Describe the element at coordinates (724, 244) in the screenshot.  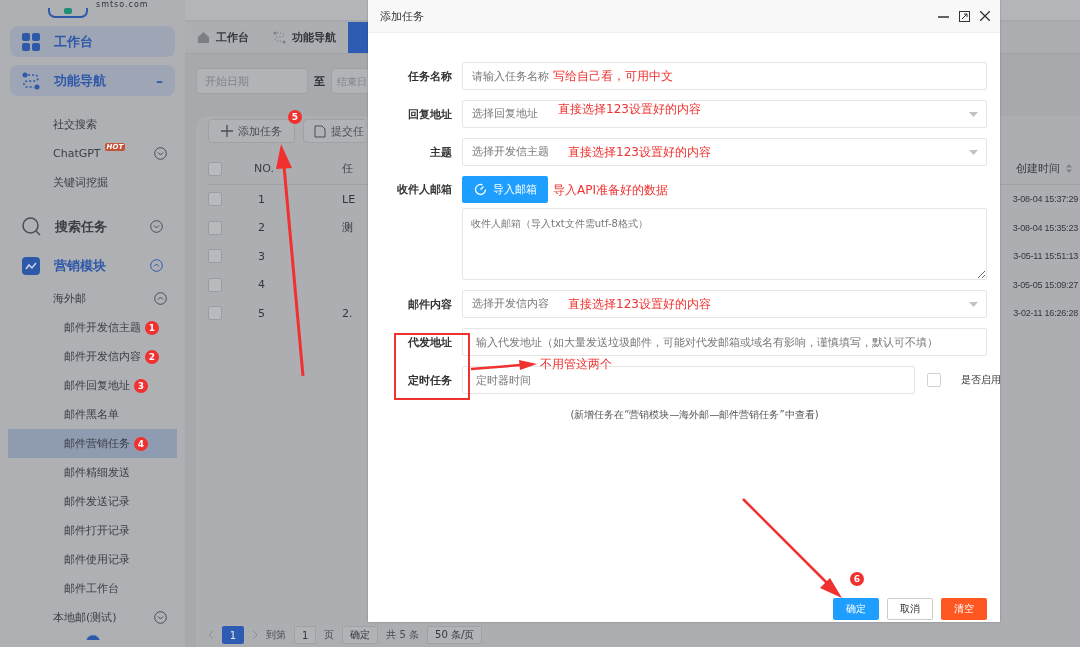
I see `recipient-emails-field: 收件人邮箱（导入txt文件需utf-8格式）` at that location.